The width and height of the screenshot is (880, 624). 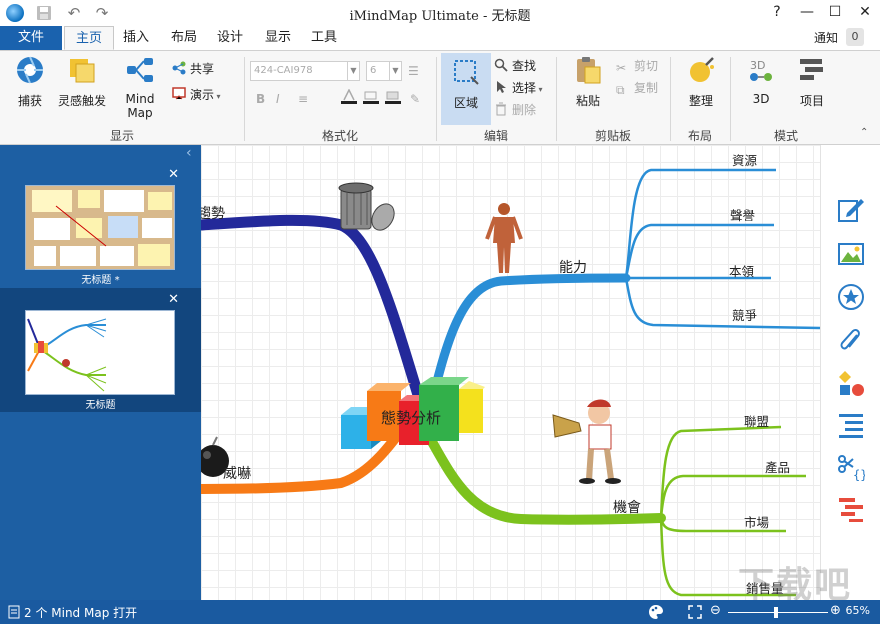 I want to click on branch-label-top-left: 趨勢, so click(x=213, y=213).